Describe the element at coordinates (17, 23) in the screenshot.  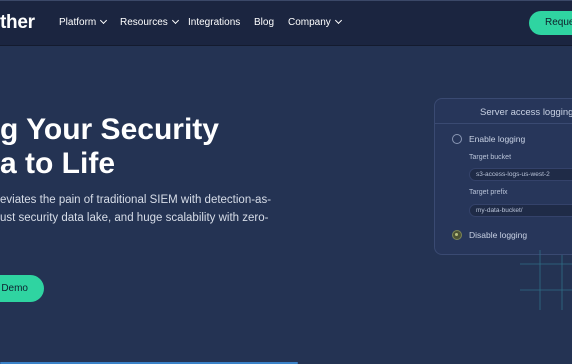
I see `brand-logo: ther` at that location.